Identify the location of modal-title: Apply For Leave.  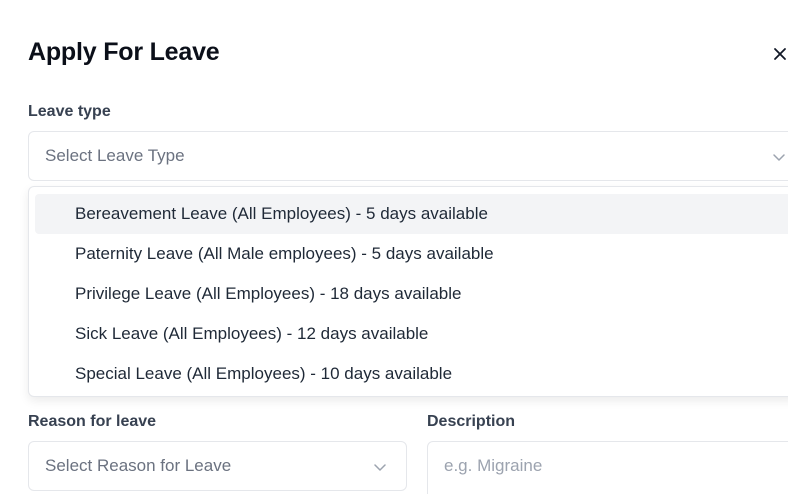
(124, 52).